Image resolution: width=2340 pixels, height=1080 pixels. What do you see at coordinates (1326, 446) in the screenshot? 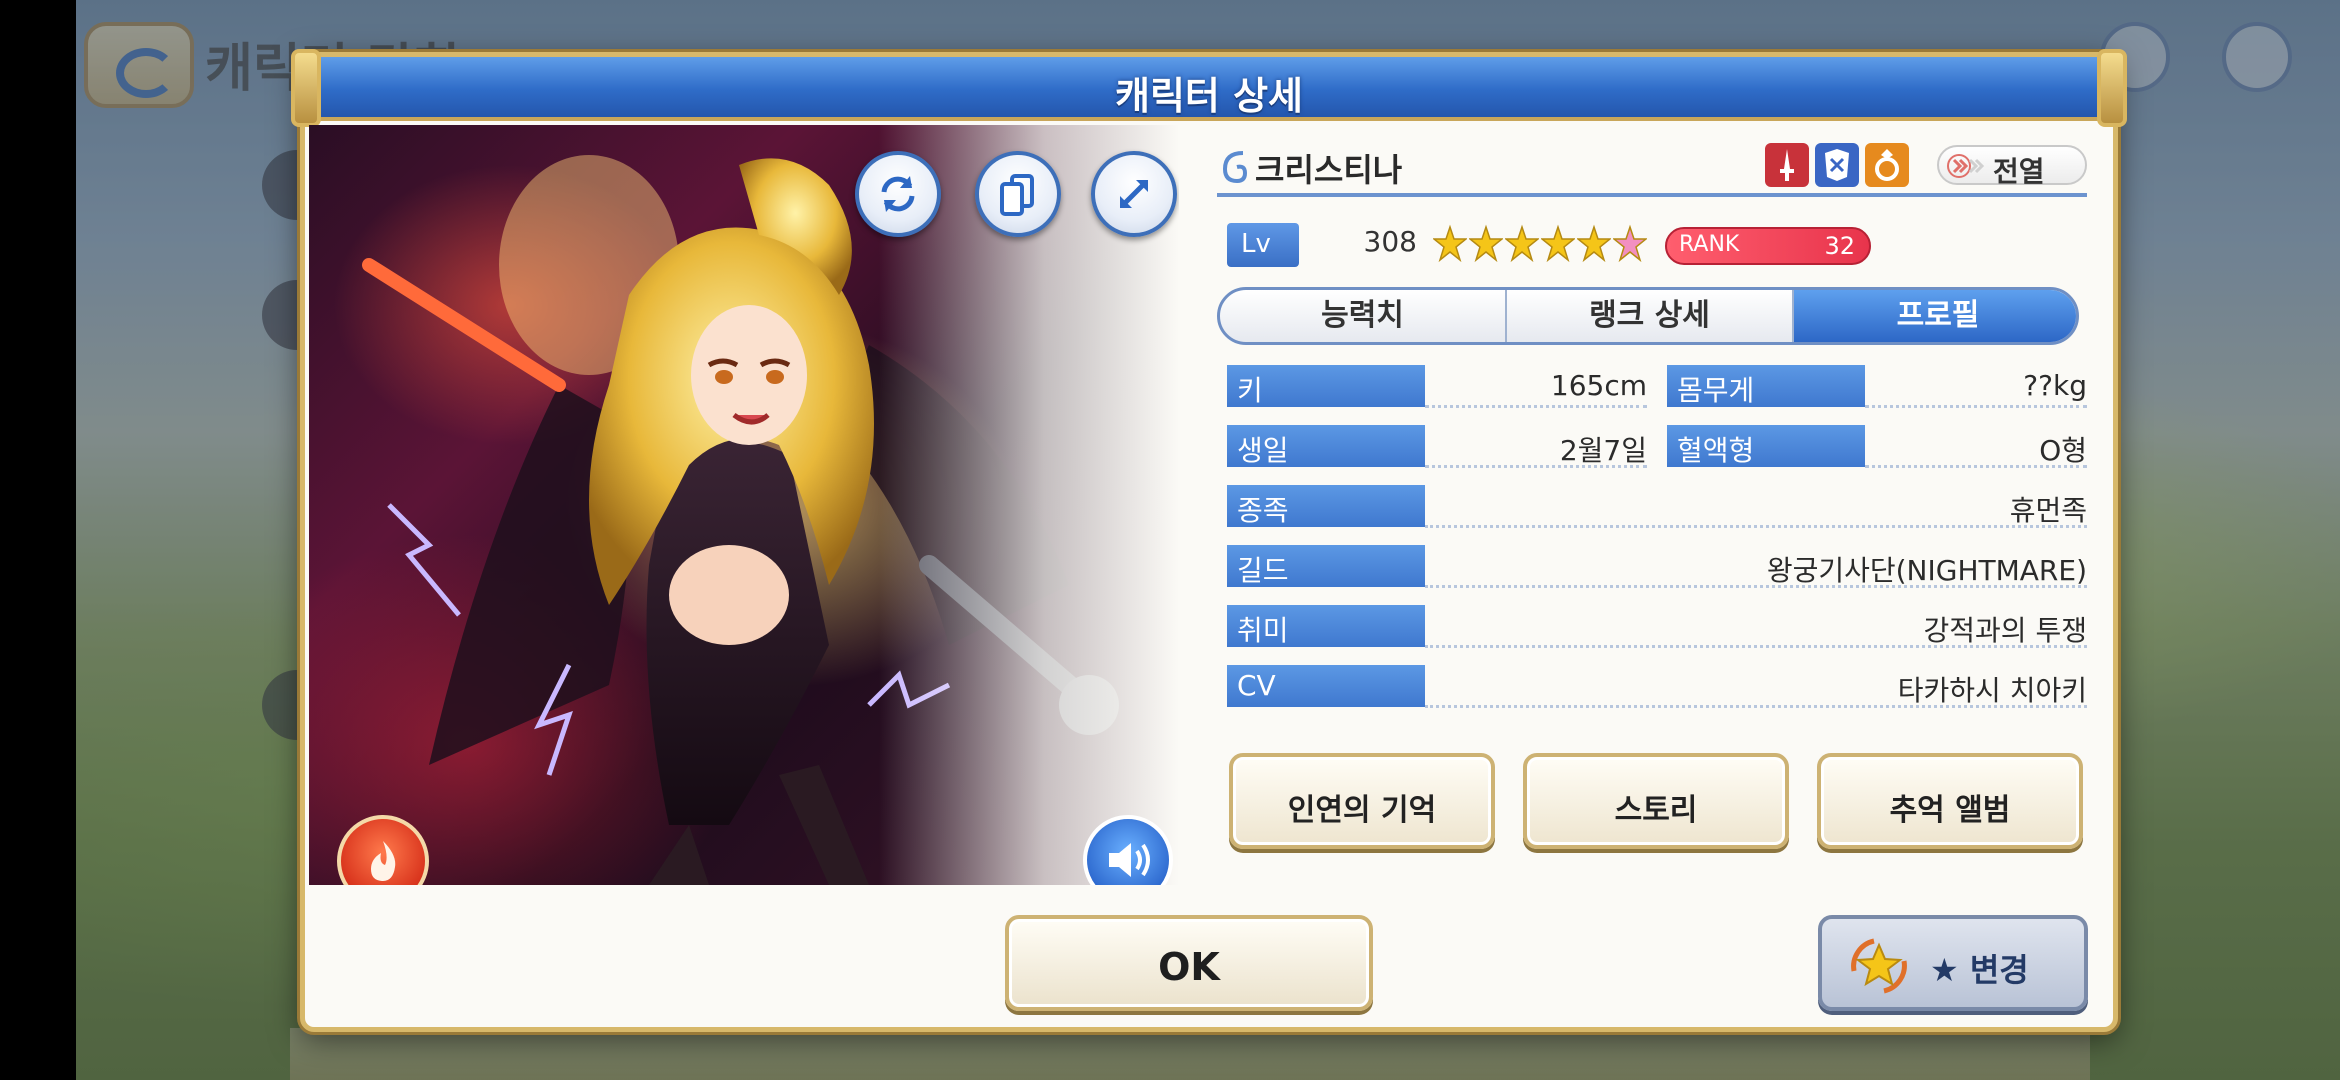
I see `label-box: 생일` at bounding box center [1326, 446].